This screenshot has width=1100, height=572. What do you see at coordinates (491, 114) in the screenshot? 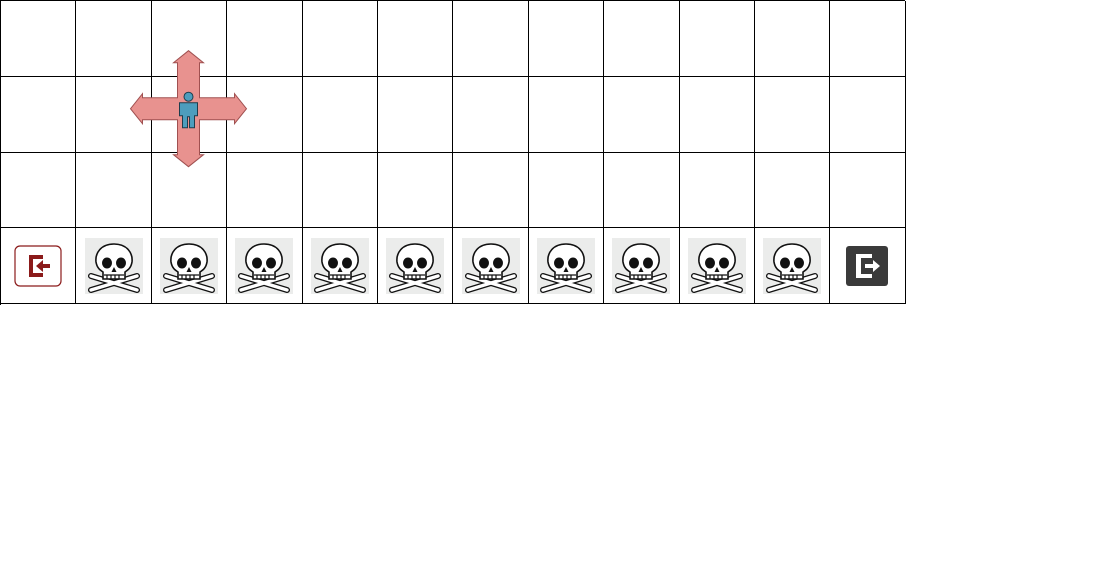
I see `grid-cell-r1-c6` at bounding box center [491, 114].